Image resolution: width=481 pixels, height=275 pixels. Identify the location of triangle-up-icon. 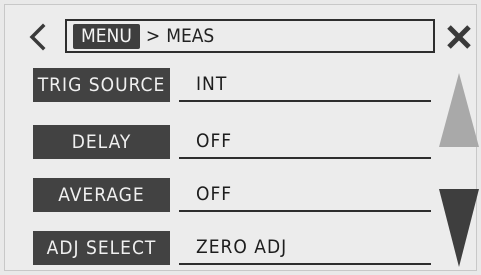
(459, 110).